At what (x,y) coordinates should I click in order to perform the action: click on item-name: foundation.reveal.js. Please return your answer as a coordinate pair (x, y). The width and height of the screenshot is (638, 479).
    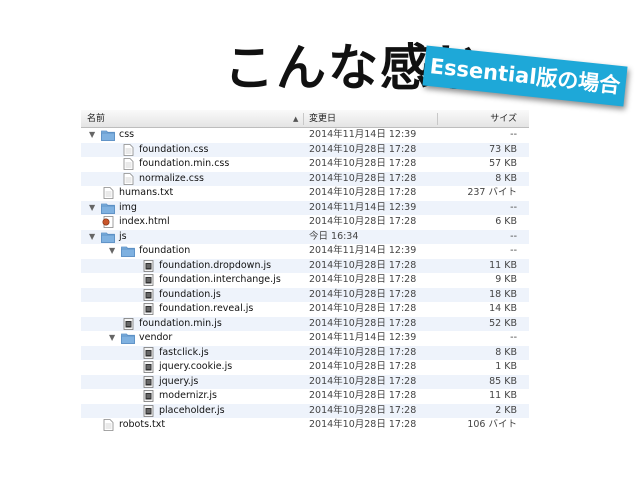
    Looking at the image, I should click on (206, 309).